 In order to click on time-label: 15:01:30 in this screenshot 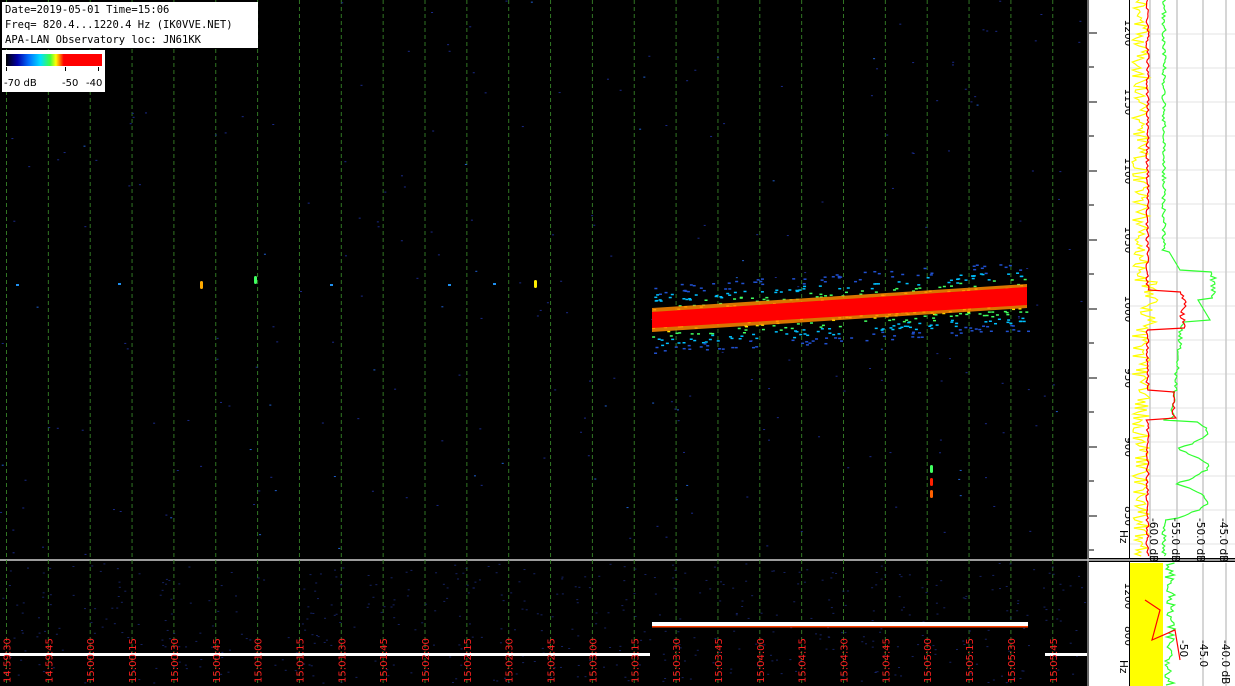, I will do `click(342, 660)`.